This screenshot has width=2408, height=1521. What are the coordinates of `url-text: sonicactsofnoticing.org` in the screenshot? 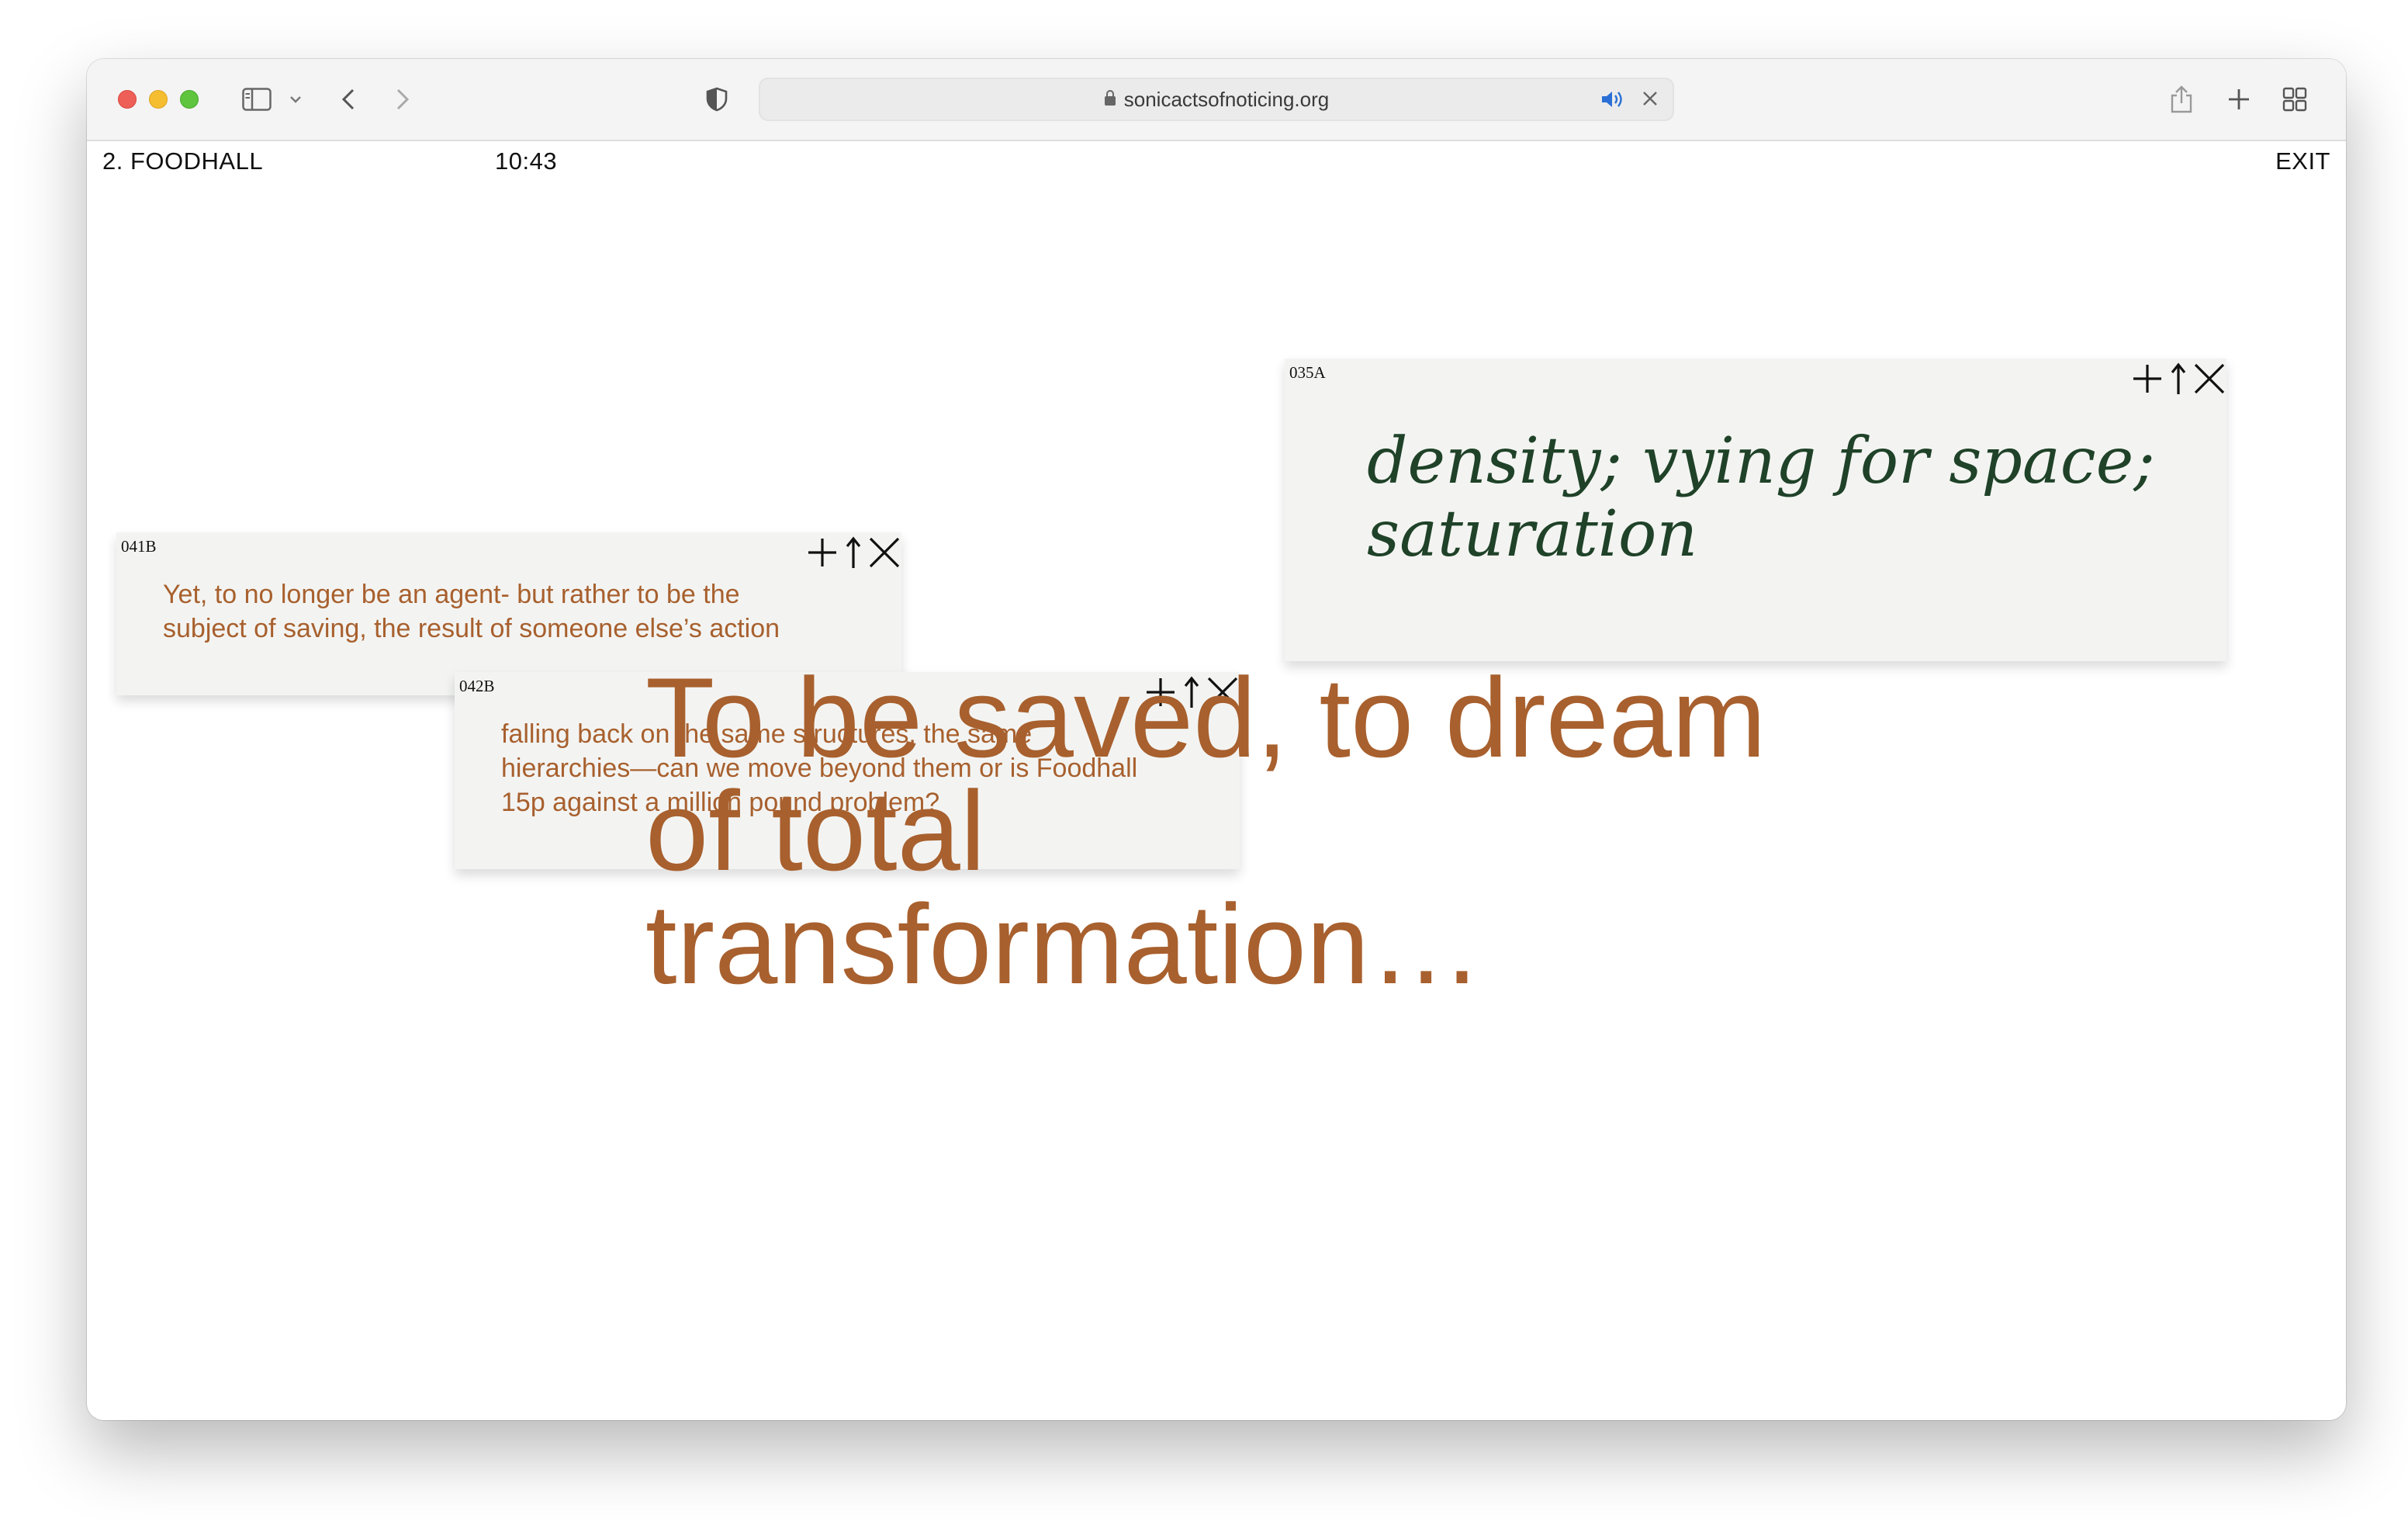 It's located at (1226, 99).